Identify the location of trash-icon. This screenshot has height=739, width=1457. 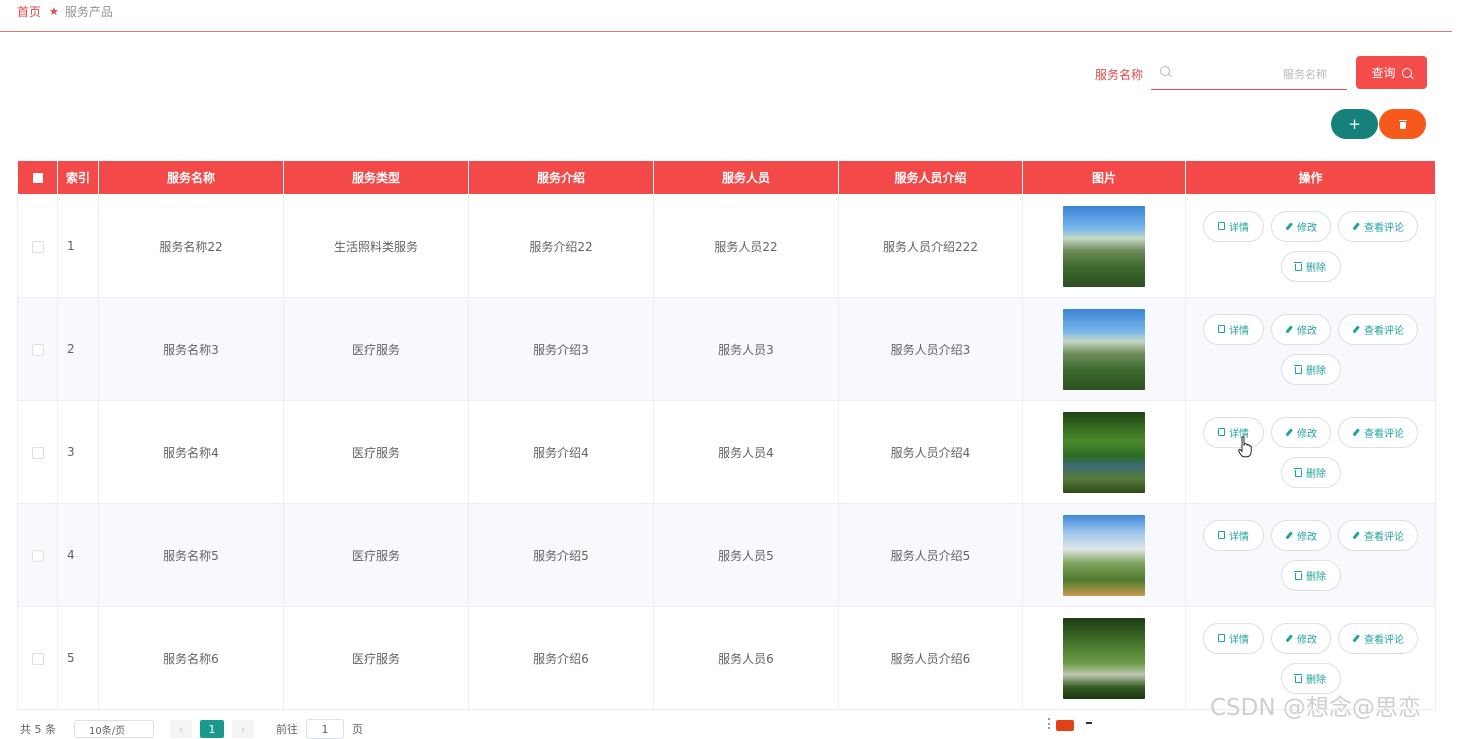
(1298, 678).